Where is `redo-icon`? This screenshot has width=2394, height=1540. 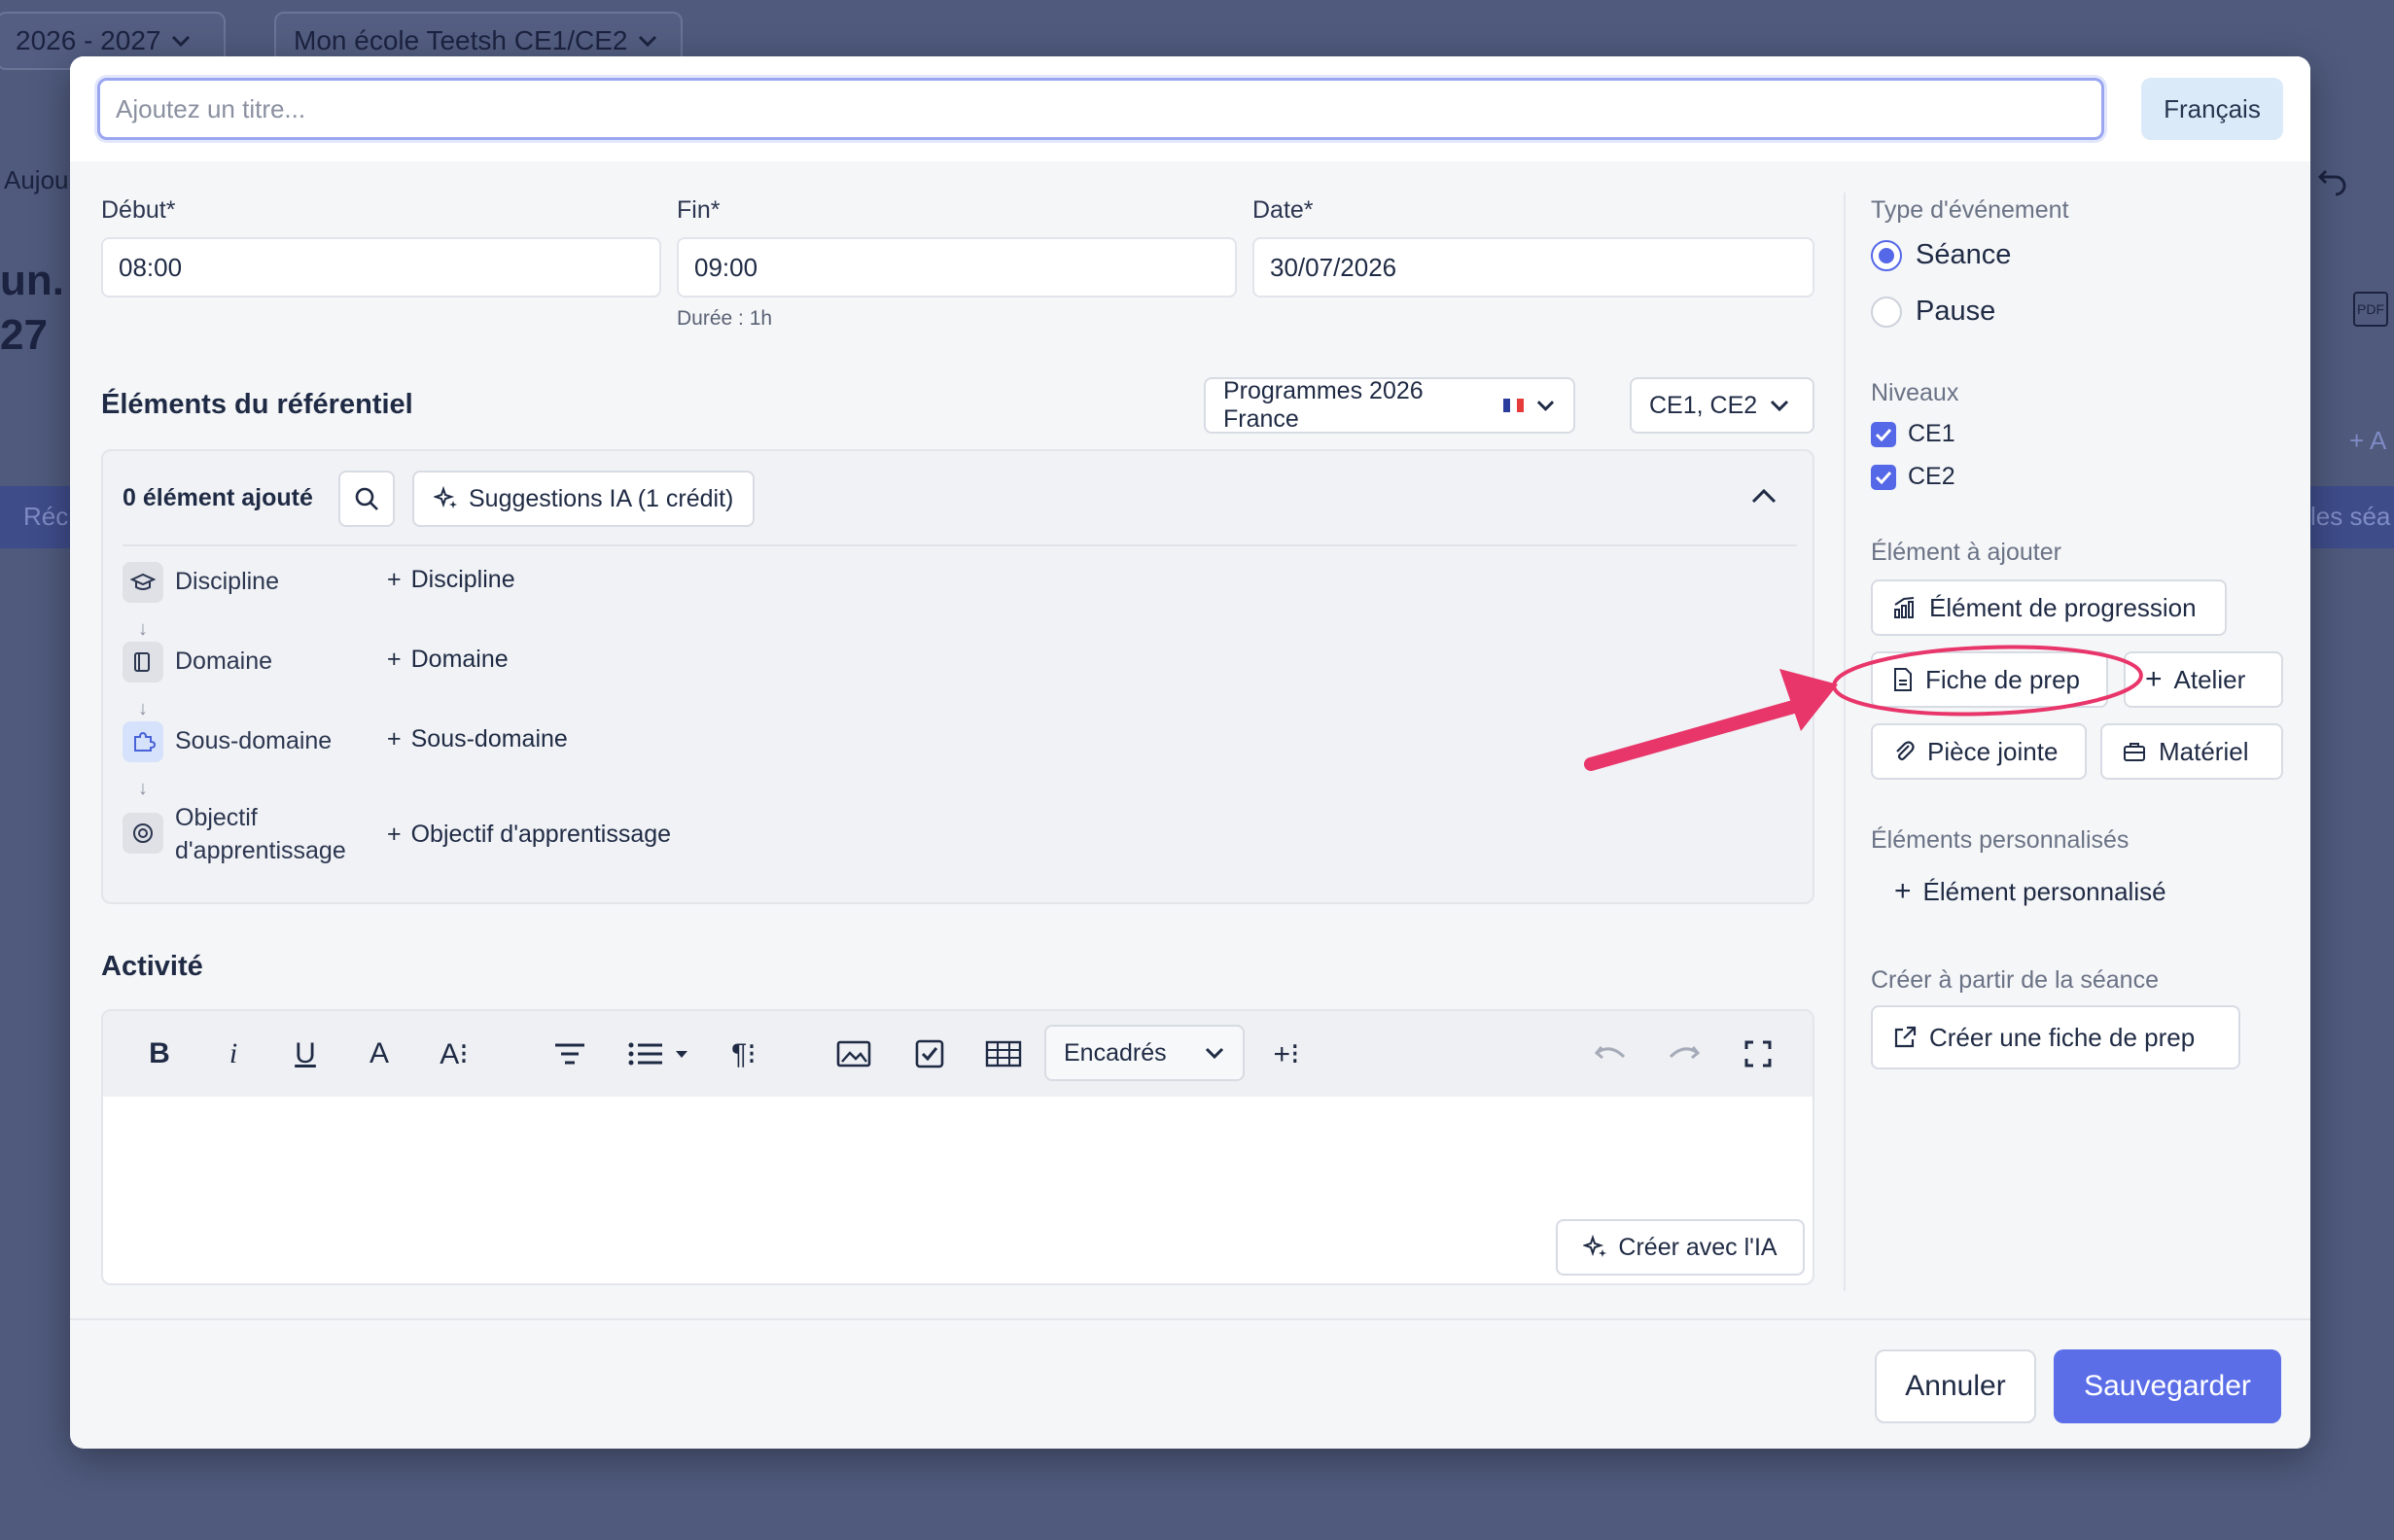 redo-icon is located at coordinates (1685, 1054).